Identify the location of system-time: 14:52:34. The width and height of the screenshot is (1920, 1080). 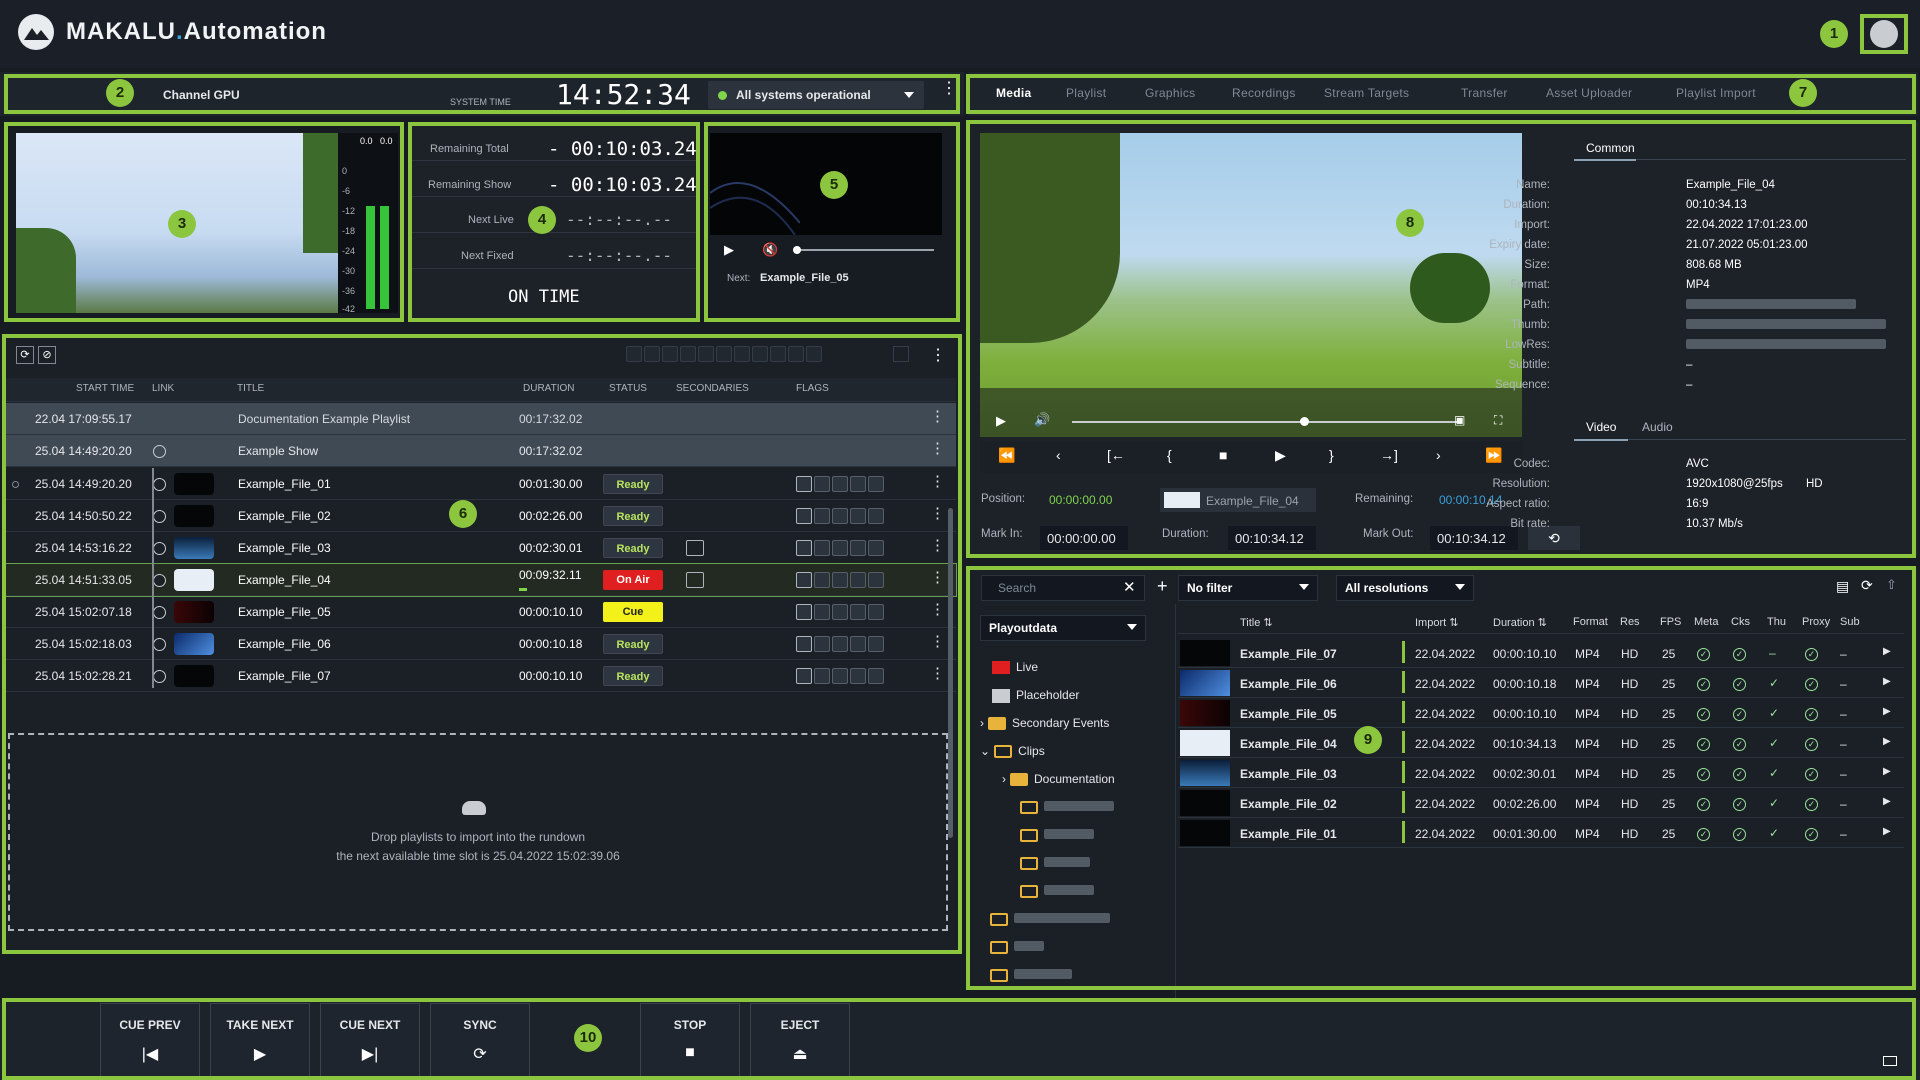
(623, 94).